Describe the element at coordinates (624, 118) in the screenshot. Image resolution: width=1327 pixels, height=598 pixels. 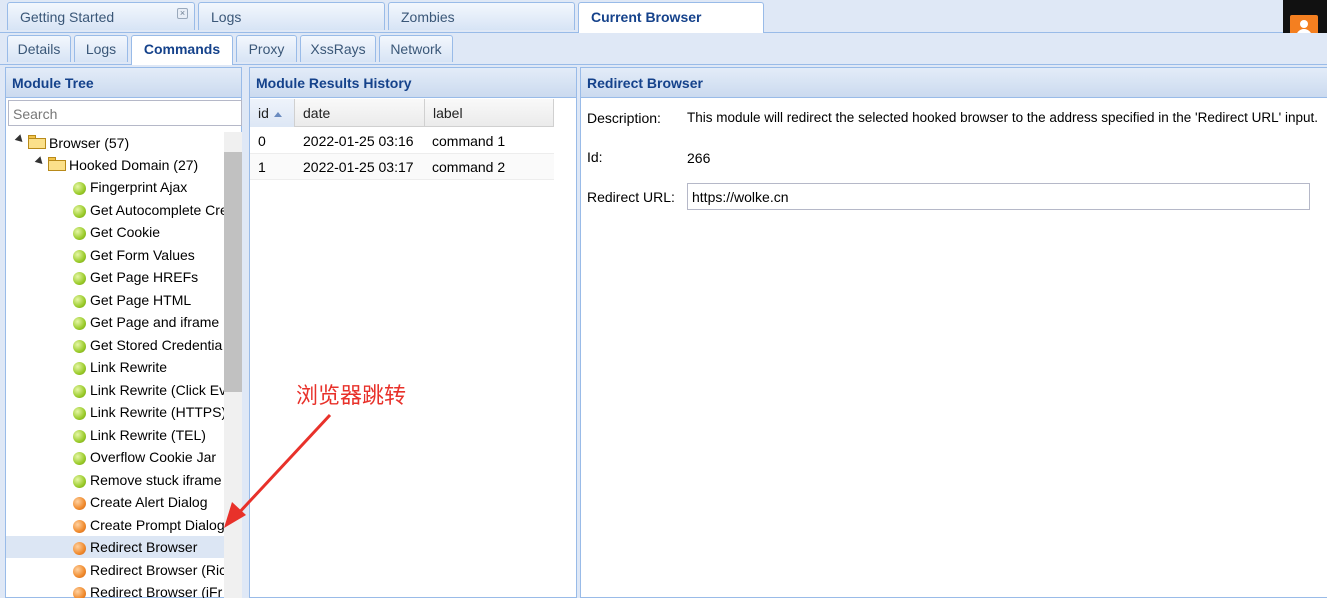
I see `description-label: Description:` at that location.